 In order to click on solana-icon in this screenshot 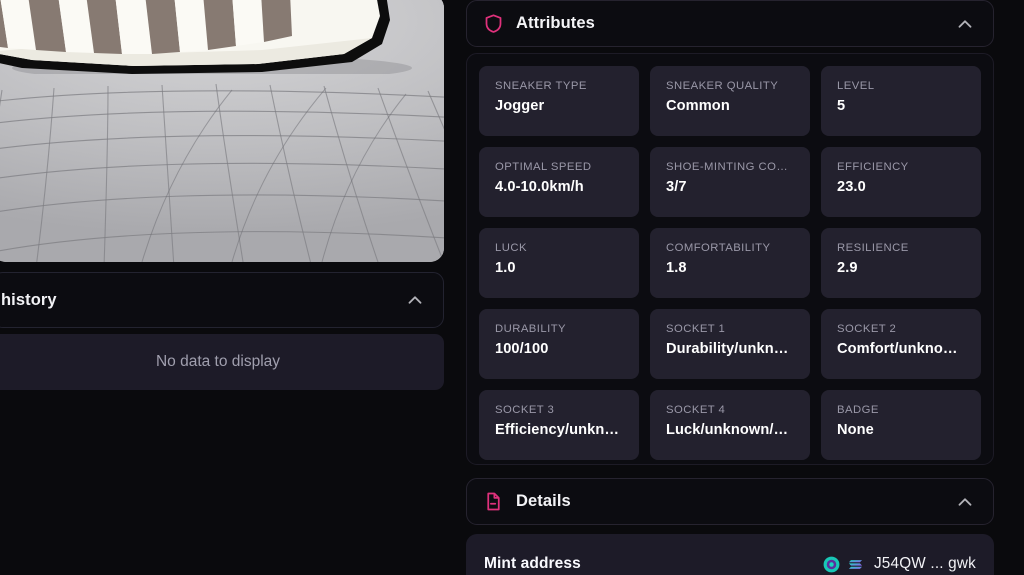, I will do `click(855, 564)`.